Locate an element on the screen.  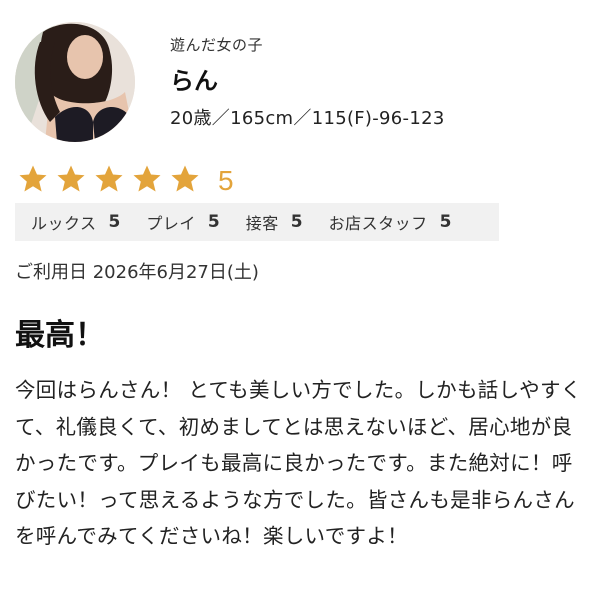
detail-rating-play: プレイ 5 is located at coordinates (187, 222).